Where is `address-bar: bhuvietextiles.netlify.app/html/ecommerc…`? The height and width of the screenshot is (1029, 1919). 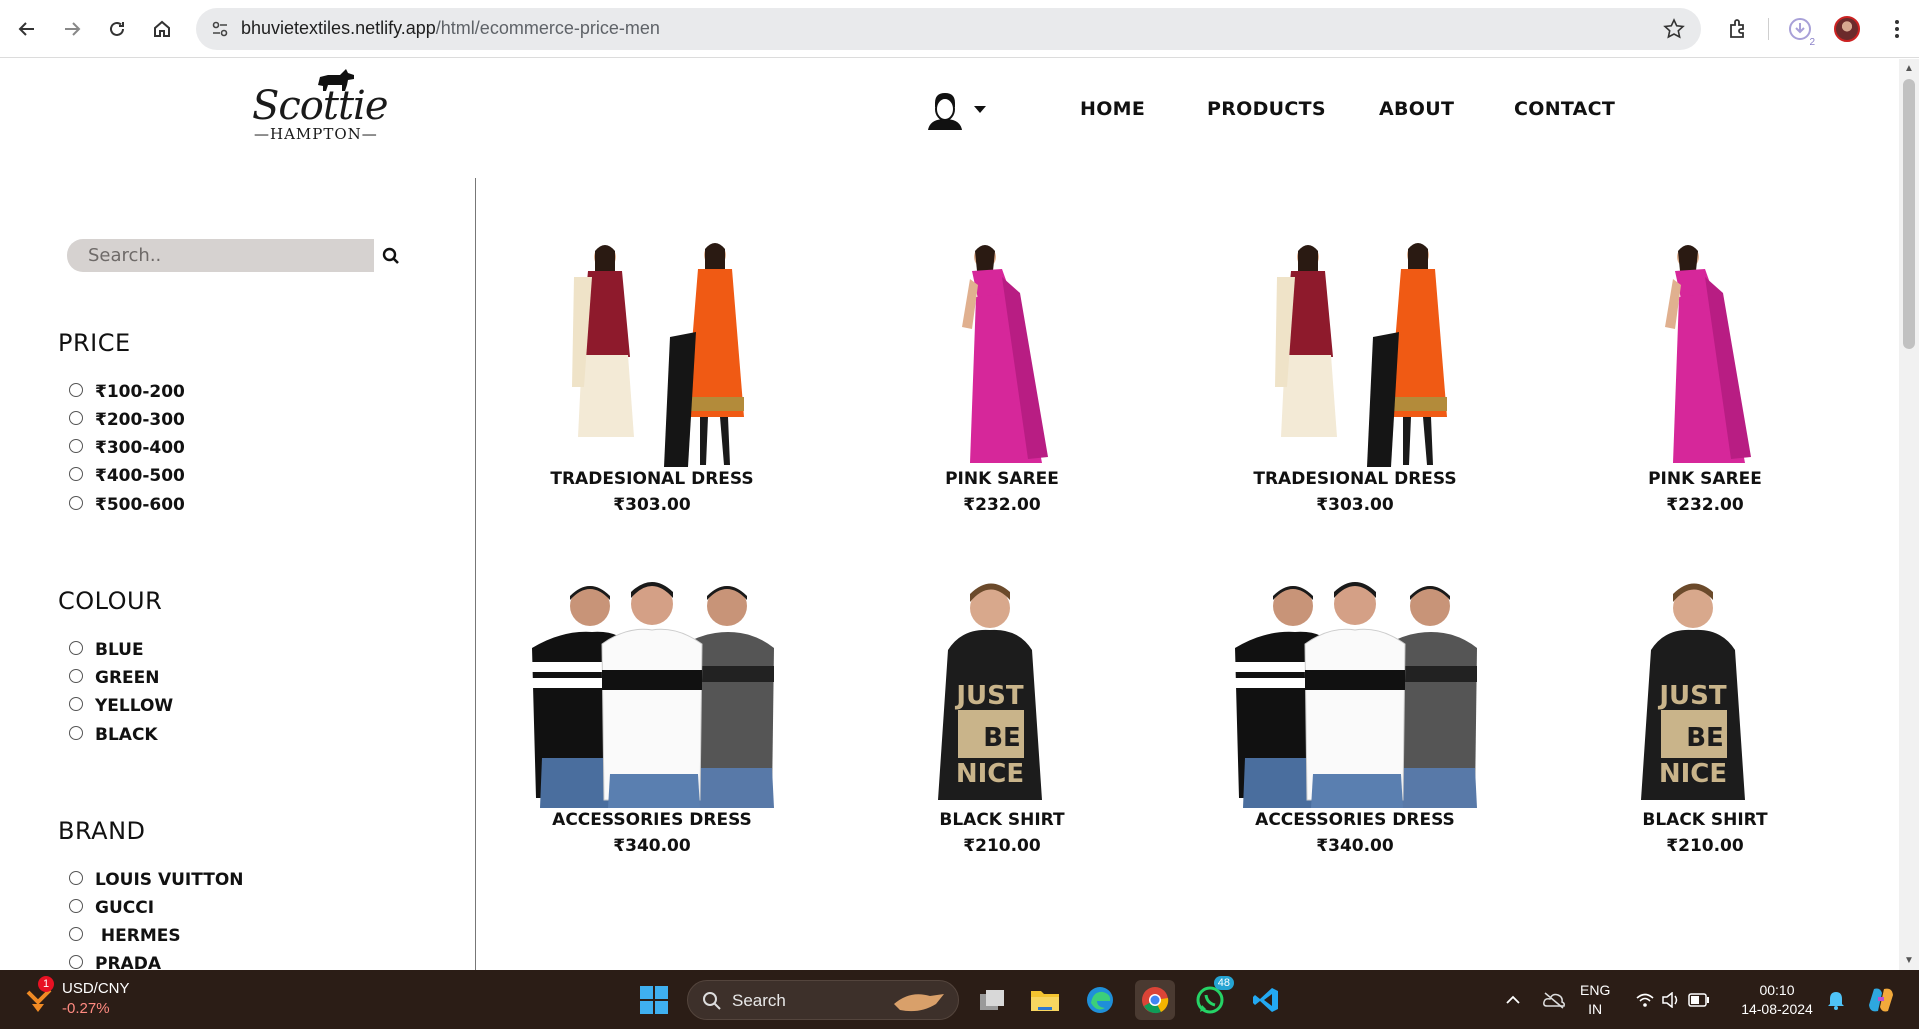
address-bar: bhuvietextiles.netlify.app/html/ecommerc… is located at coordinates (948, 29).